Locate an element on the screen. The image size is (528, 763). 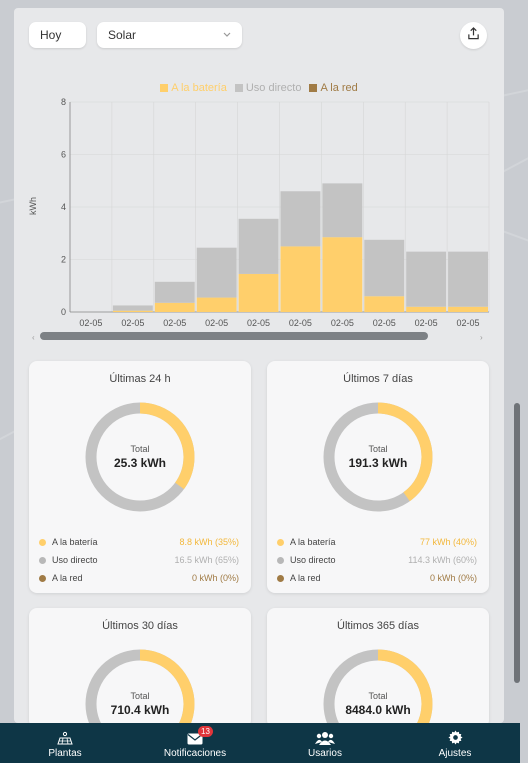
card-title: Últimos 30 días is located at coordinates (140, 626).